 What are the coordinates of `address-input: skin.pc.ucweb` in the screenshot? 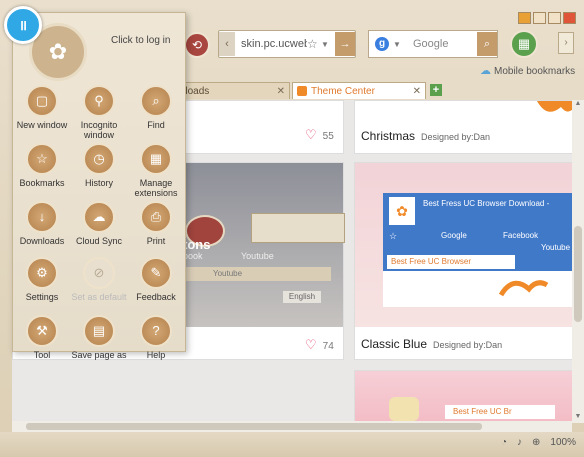 It's located at (271, 44).